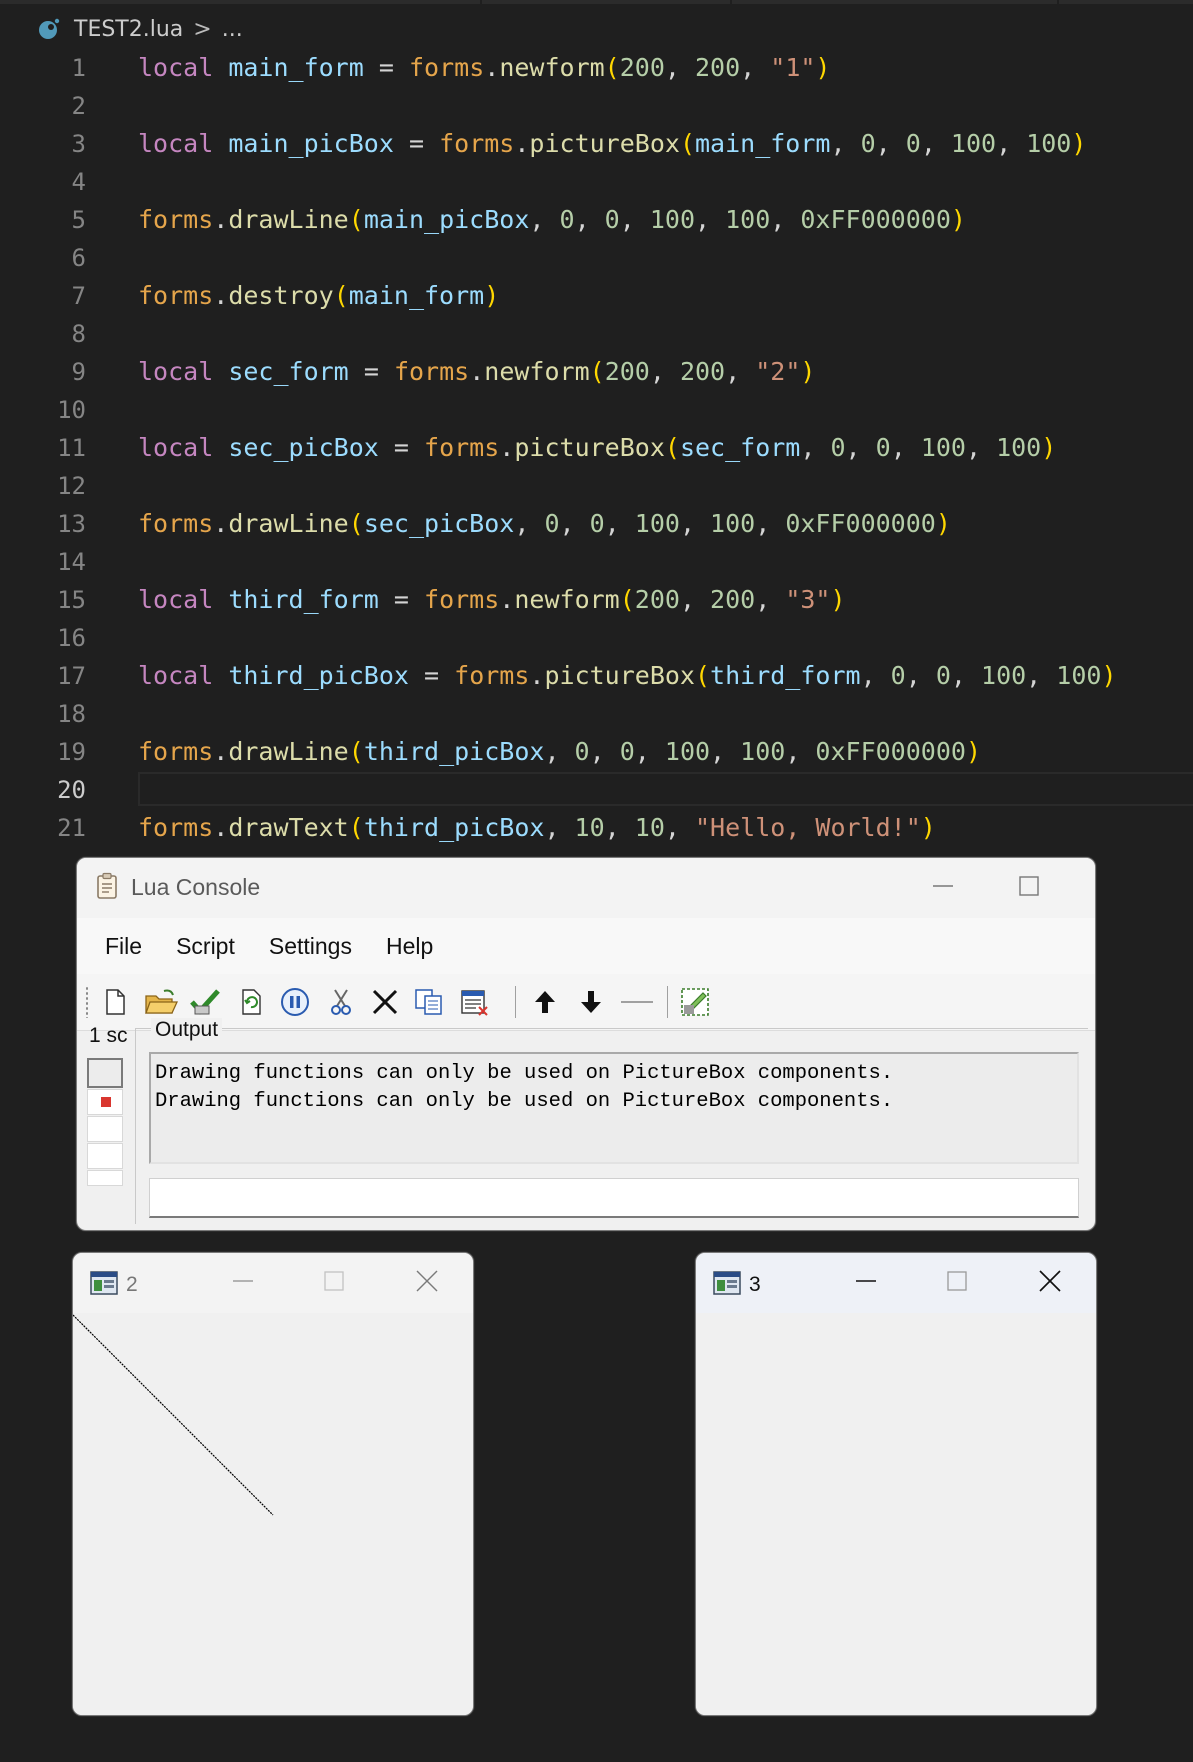 The height and width of the screenshot is (1762, 1193). I want to click on remove-x-icon, so click(385, 1002).